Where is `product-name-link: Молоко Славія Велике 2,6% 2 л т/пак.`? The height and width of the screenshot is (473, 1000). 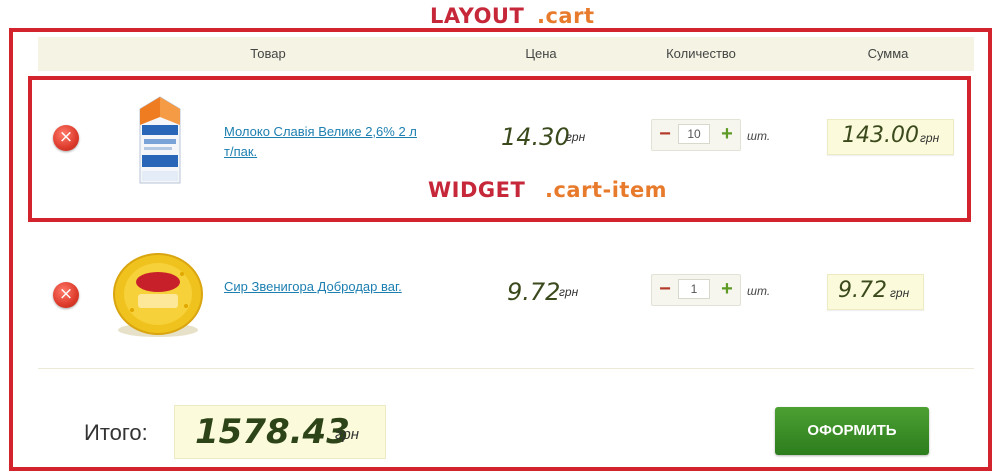
product-name-link: Молоко Славія Велике 2,6% 2 л т/пак. is located at coordinates (324, 142).